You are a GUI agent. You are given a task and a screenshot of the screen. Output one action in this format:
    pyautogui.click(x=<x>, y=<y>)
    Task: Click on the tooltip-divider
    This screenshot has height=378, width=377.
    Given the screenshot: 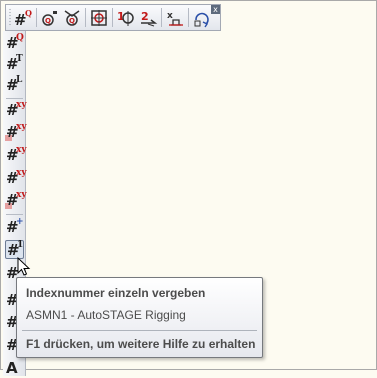 What is the action you would take?
    pyautogui.click(x=139, y=330)
    